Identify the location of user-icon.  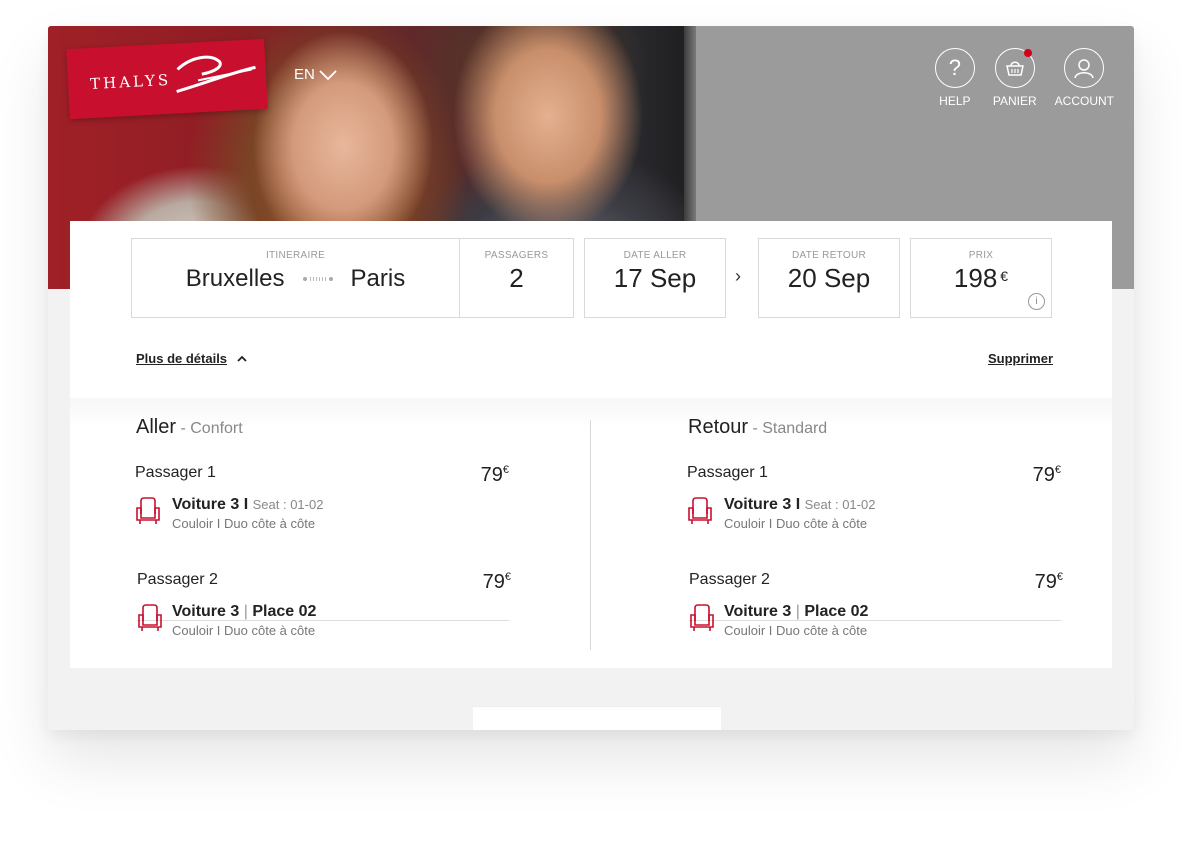
(1084, 68).